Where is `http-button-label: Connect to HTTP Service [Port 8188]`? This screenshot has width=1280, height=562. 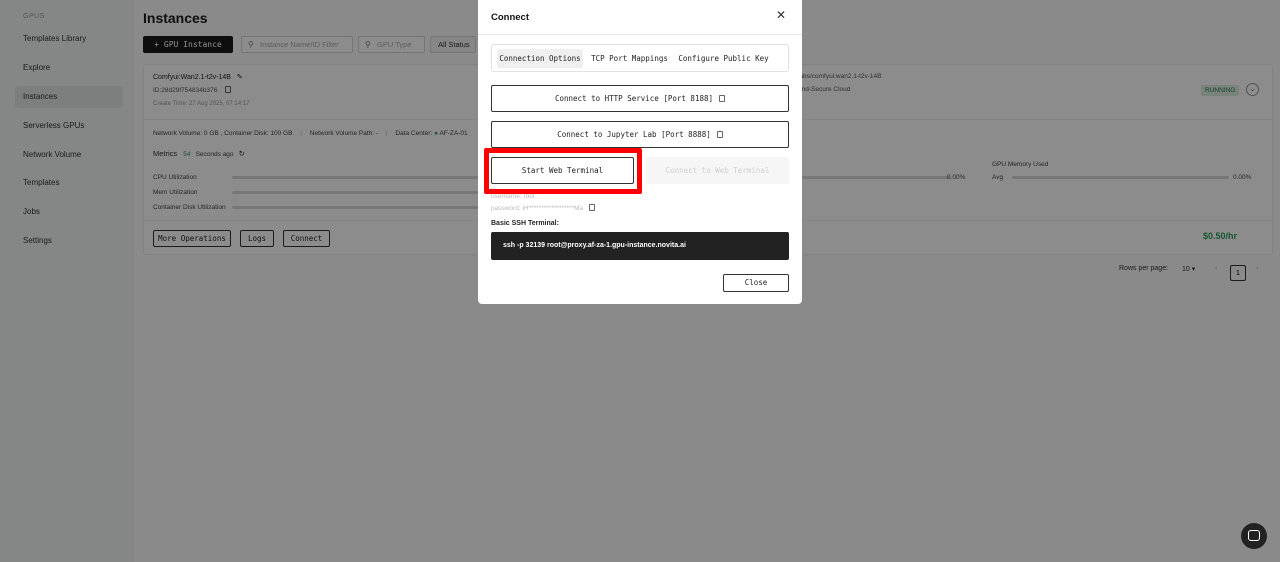
http-button-label: Connect to HTTP Service [Port 8188] is located at coordinates (634, 98).